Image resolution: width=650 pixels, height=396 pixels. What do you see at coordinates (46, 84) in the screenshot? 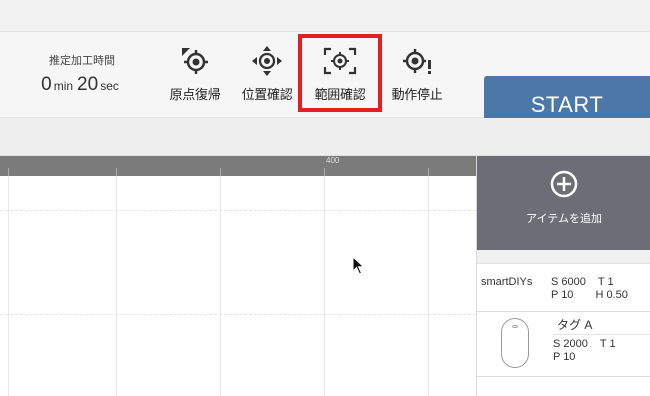
I see `time-minutes: 0` at bounding box center [46, 84].